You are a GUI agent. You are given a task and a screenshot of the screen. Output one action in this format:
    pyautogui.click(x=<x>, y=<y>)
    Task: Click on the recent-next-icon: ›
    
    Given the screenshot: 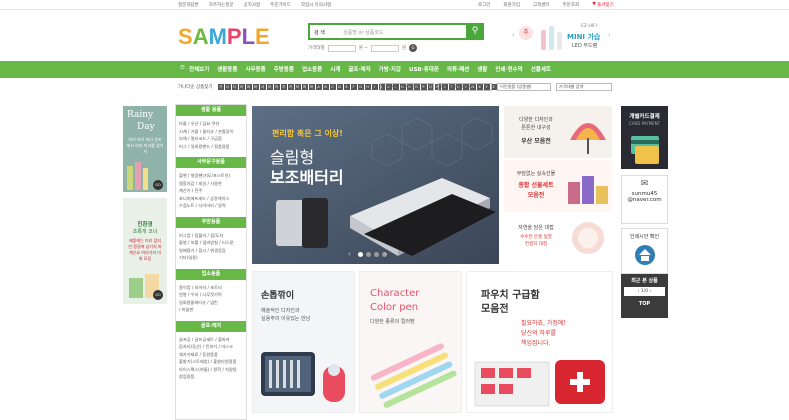 What is the action you would take?
    pyautogui.click(x=650, y=291)
    